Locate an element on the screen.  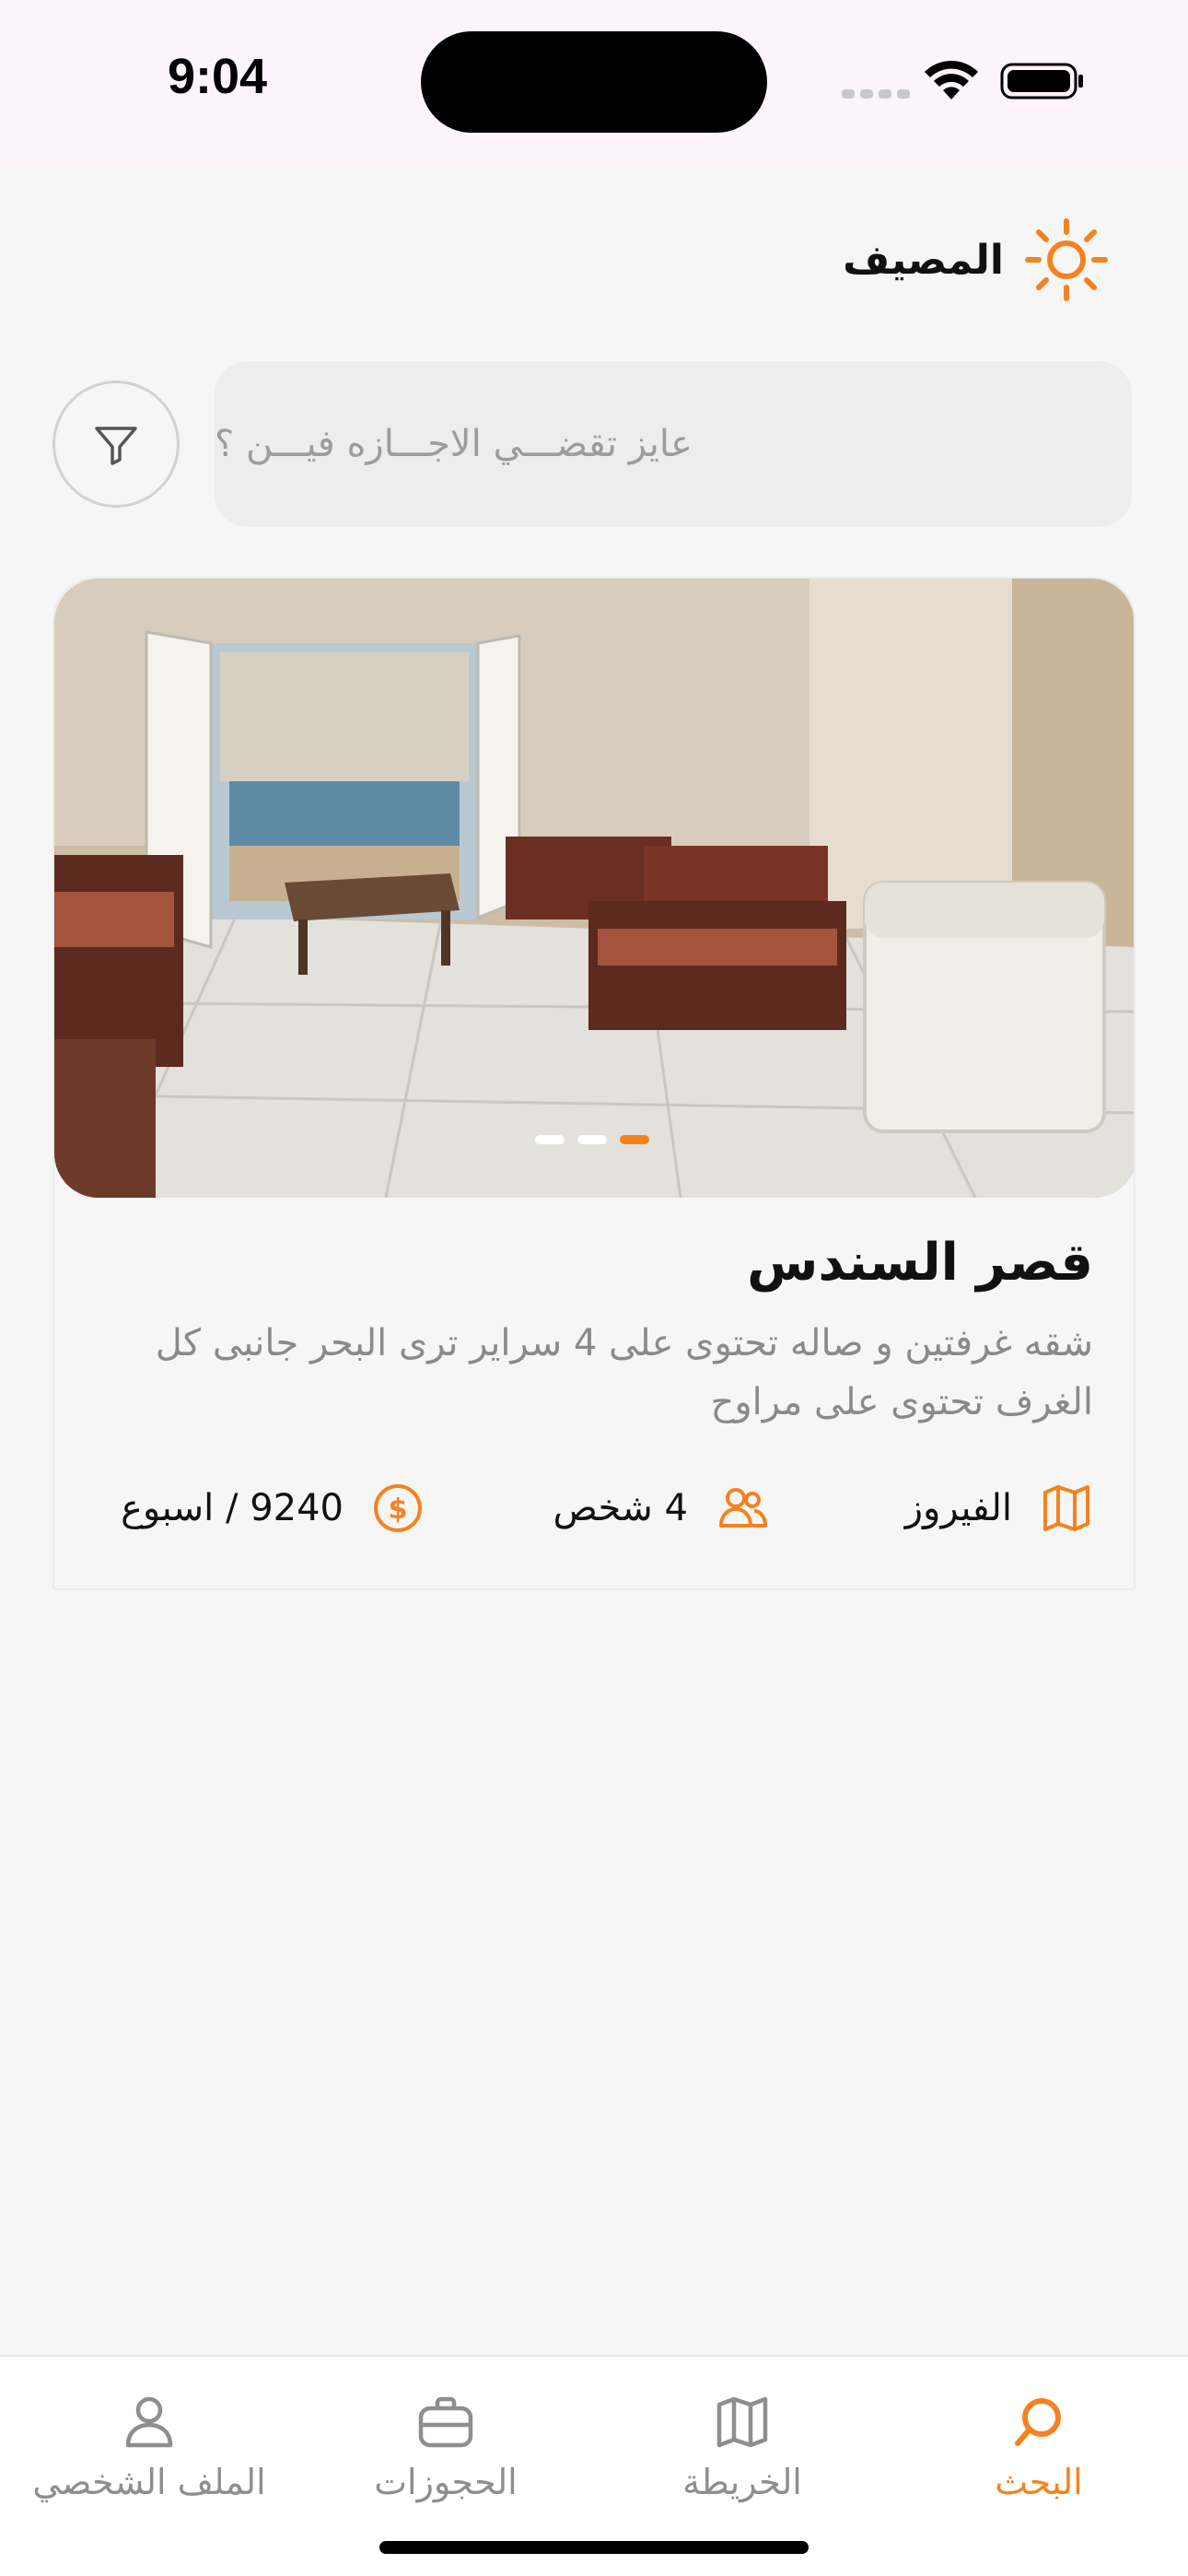
user-icon is located at coordinates (149, 2422).